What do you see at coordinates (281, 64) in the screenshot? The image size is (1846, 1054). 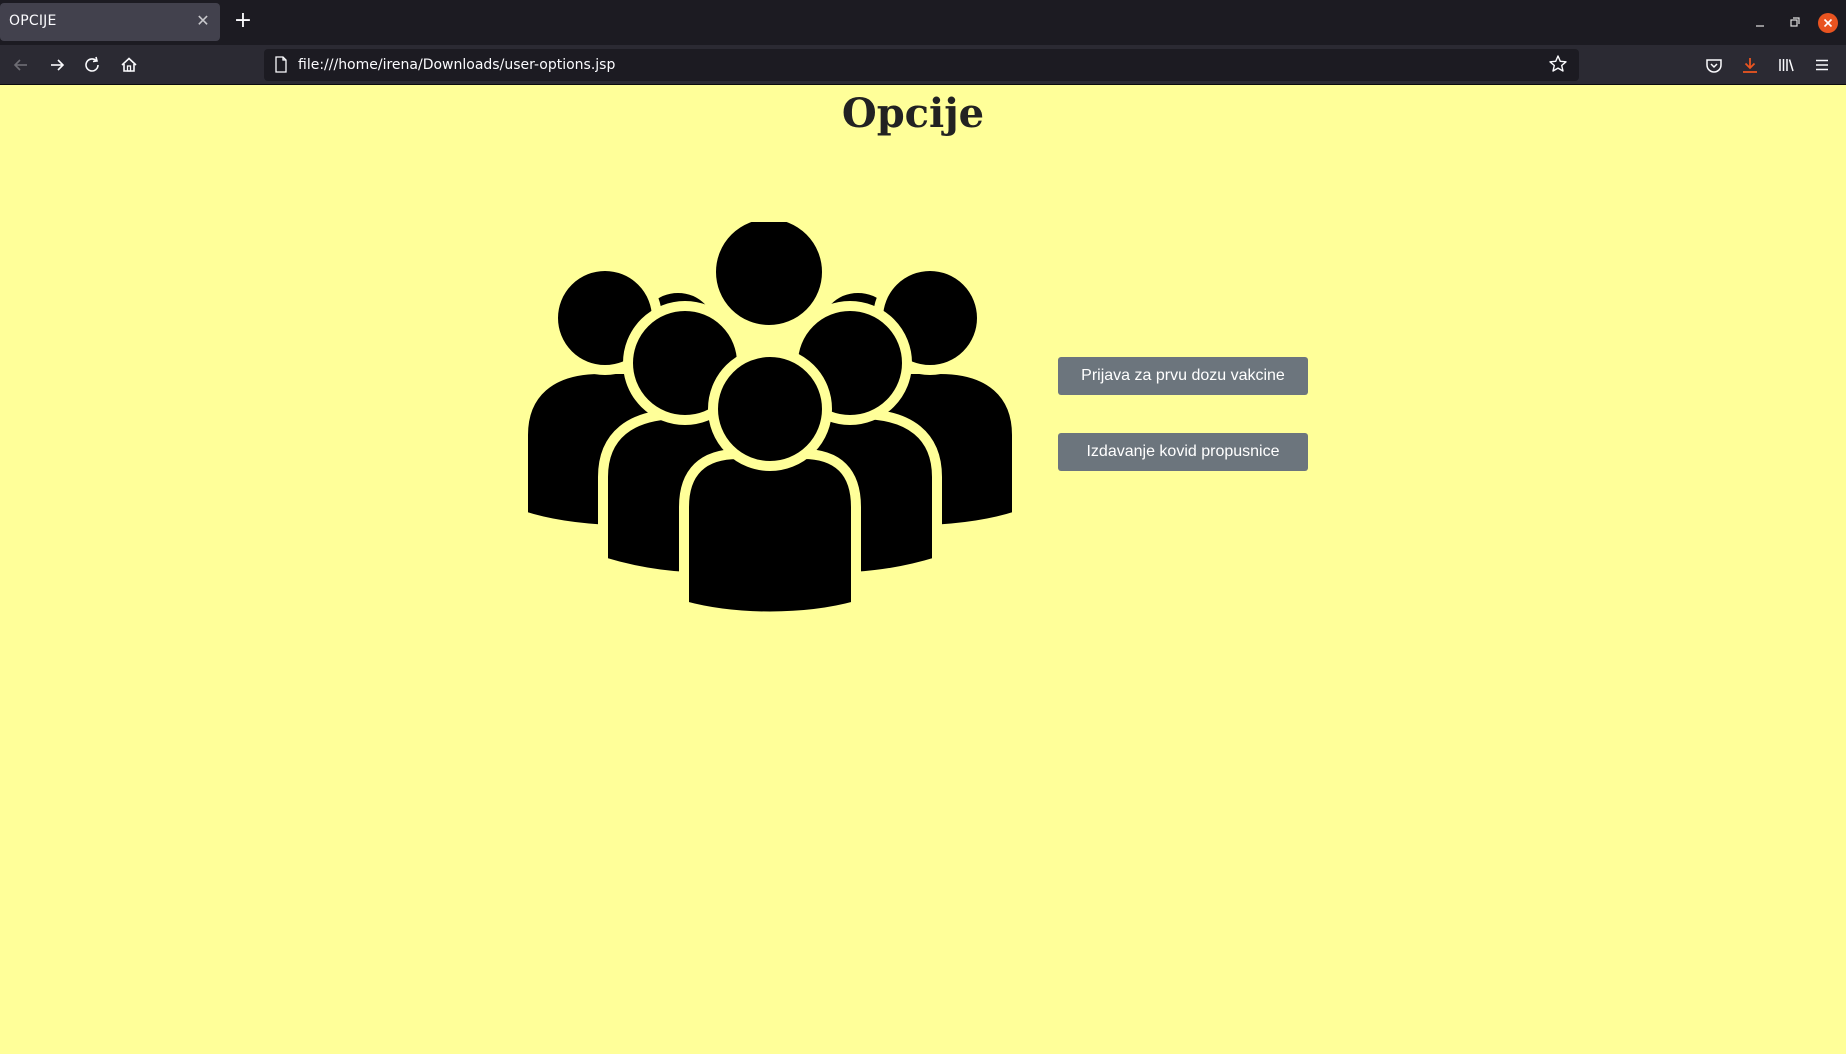 I see `page-icon` at bounding box center [281, 64].